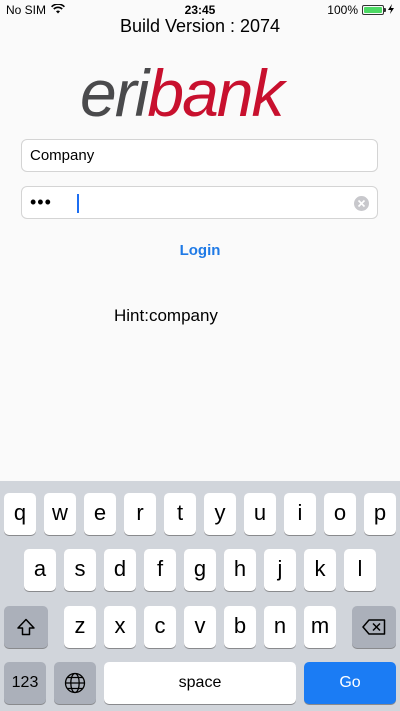 Image resolution: width=400 pixels, height=711 pixels. I want to click on shift-key, so click(26, 627).